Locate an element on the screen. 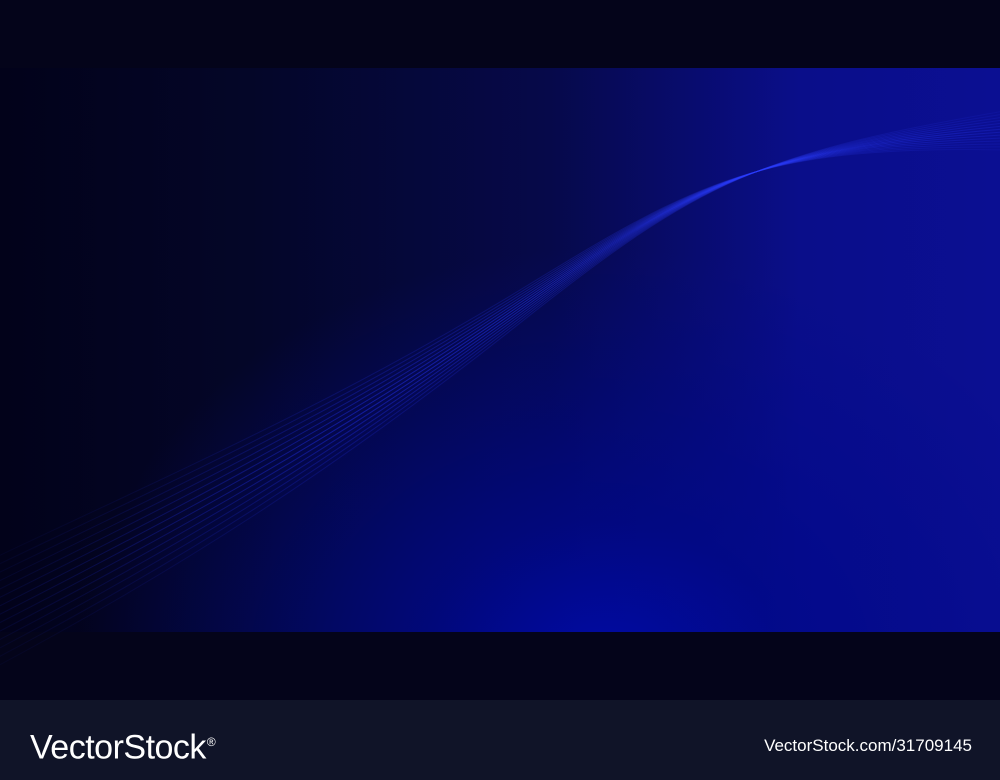 This screenshot has height=780, width=1000. brand-name: VectorStock is located at coordinates (118, 747).